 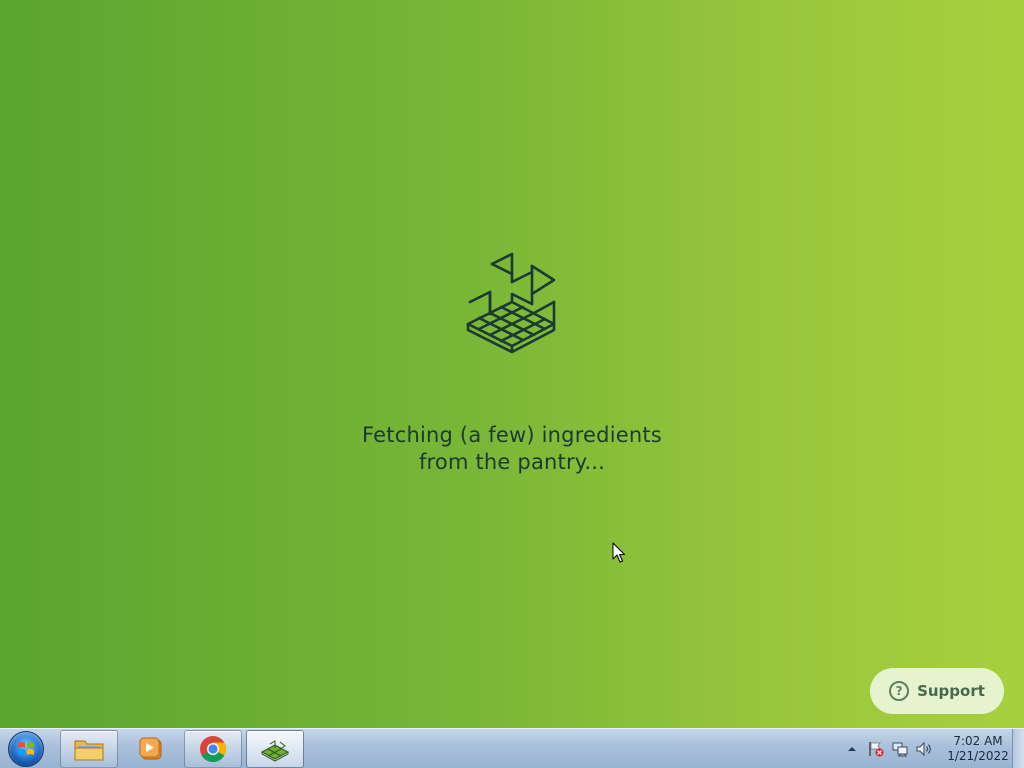 What do you see at coordinates (951, 691) in the screenshot?
I see `support-button-label: Support` at bounding box center [951, 691].